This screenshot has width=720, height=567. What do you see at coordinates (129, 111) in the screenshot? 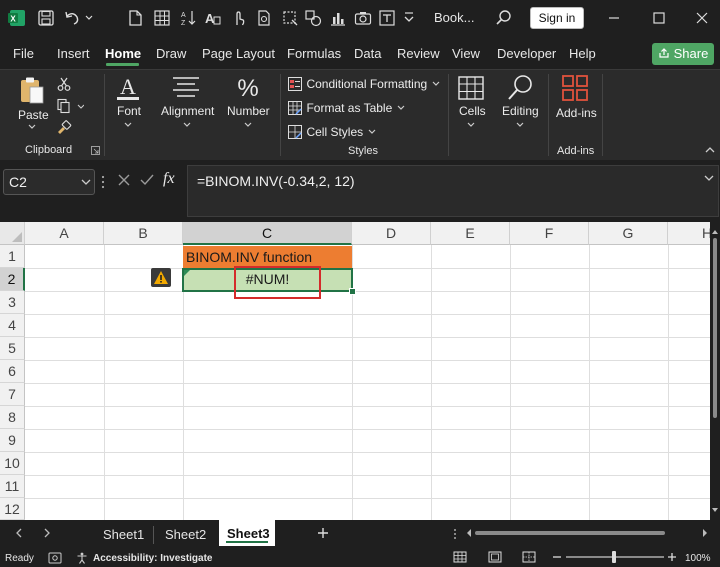
I see `font-label: Font` at bounding box center [129, 111].